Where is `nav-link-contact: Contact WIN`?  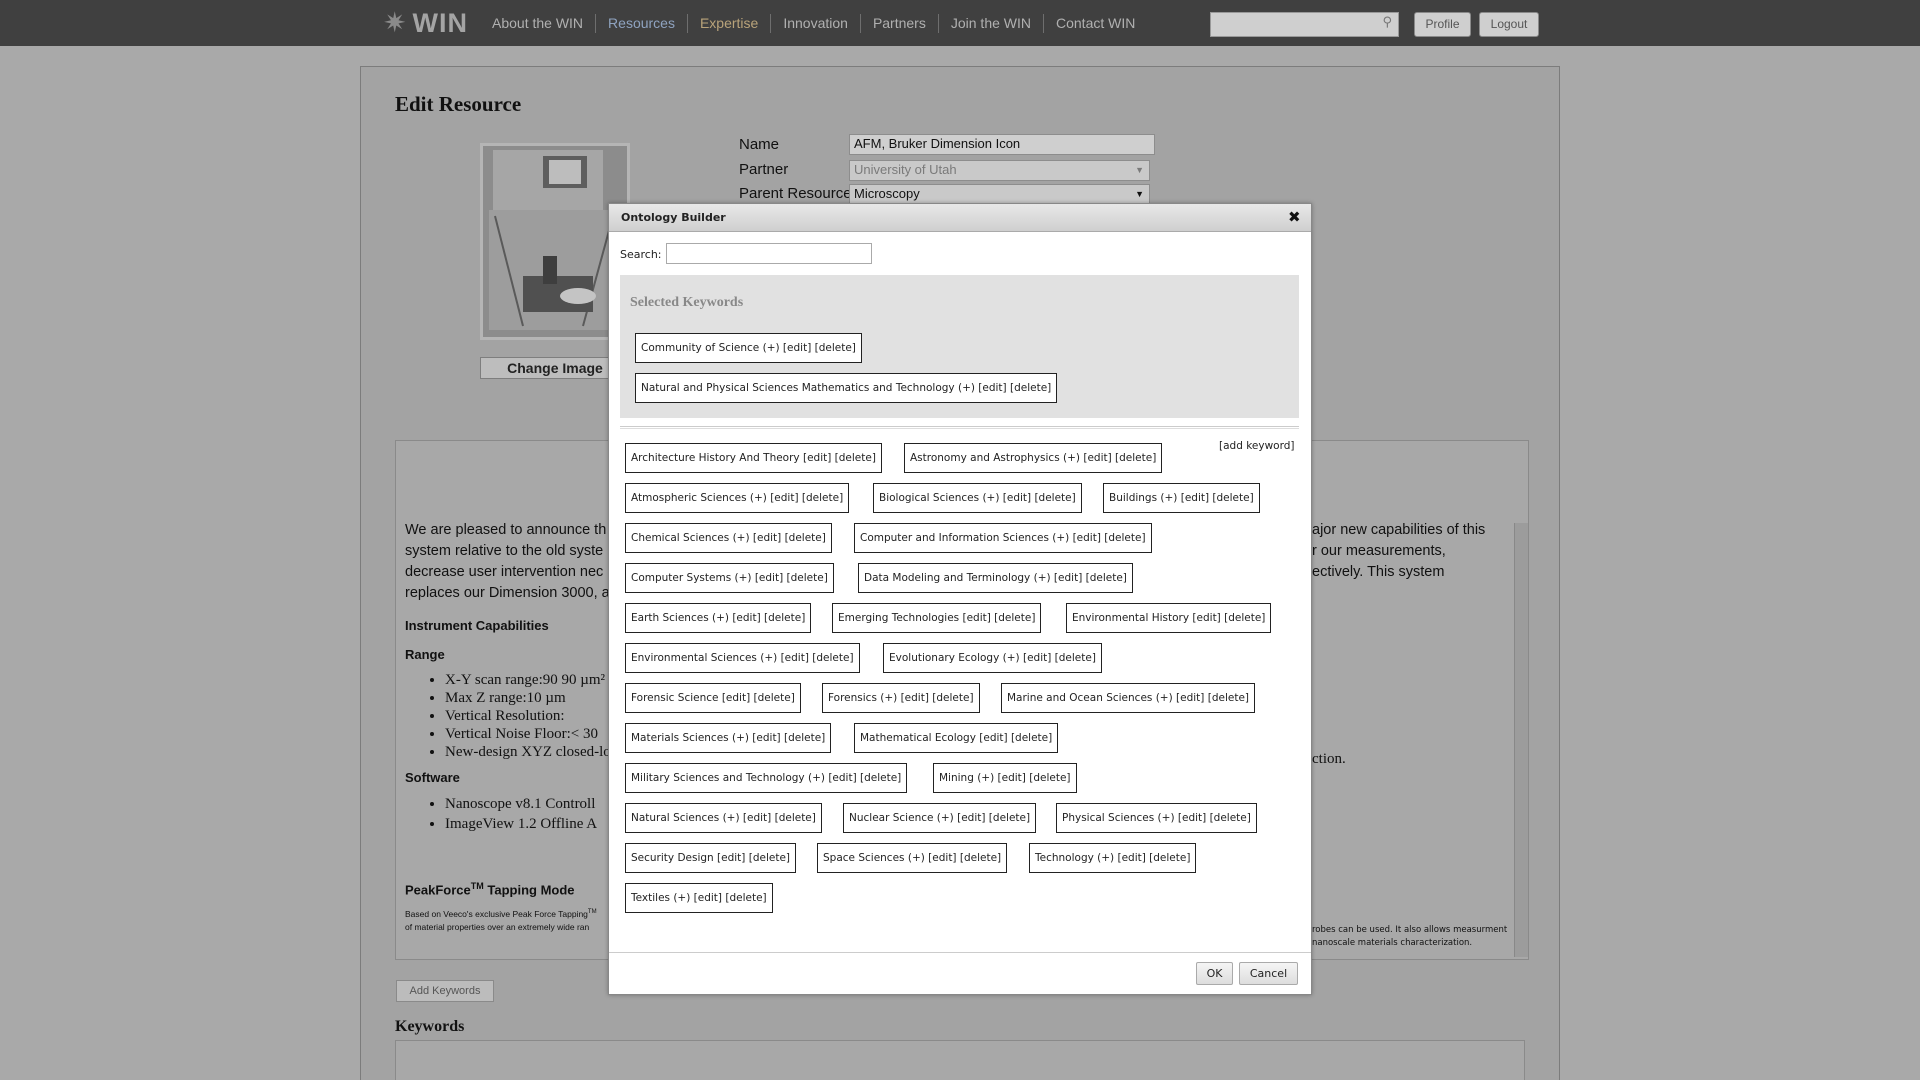
nav-link-contact: Contact WIN is located at coordinates (1095, 23).